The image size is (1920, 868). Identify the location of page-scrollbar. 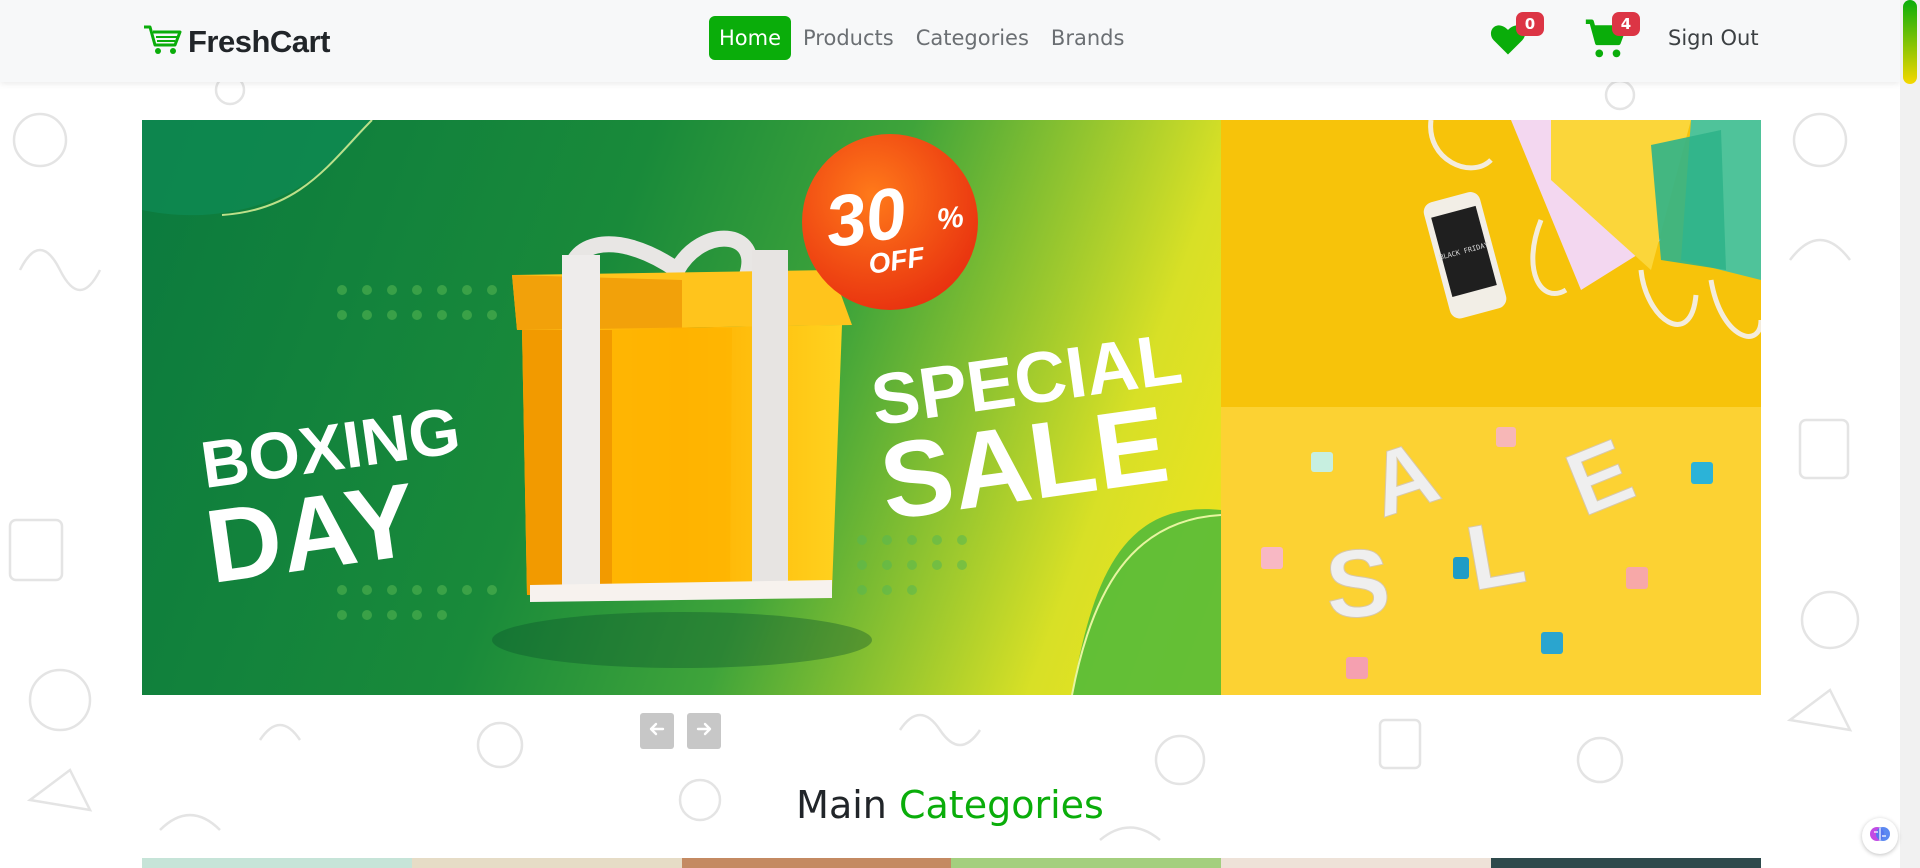
(1910, 434).